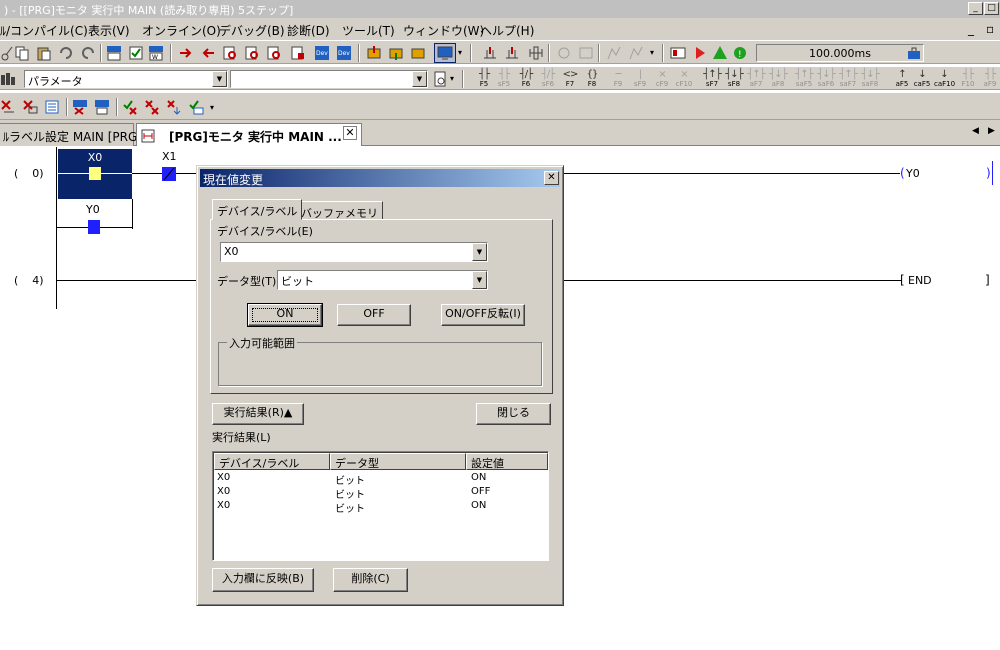 The width and height of the screenshot is (1000, 650). What do you see at coordinates (329, 79) in the screenshot?
I see `program-combo: ▼` at bounding box center [329, 79].